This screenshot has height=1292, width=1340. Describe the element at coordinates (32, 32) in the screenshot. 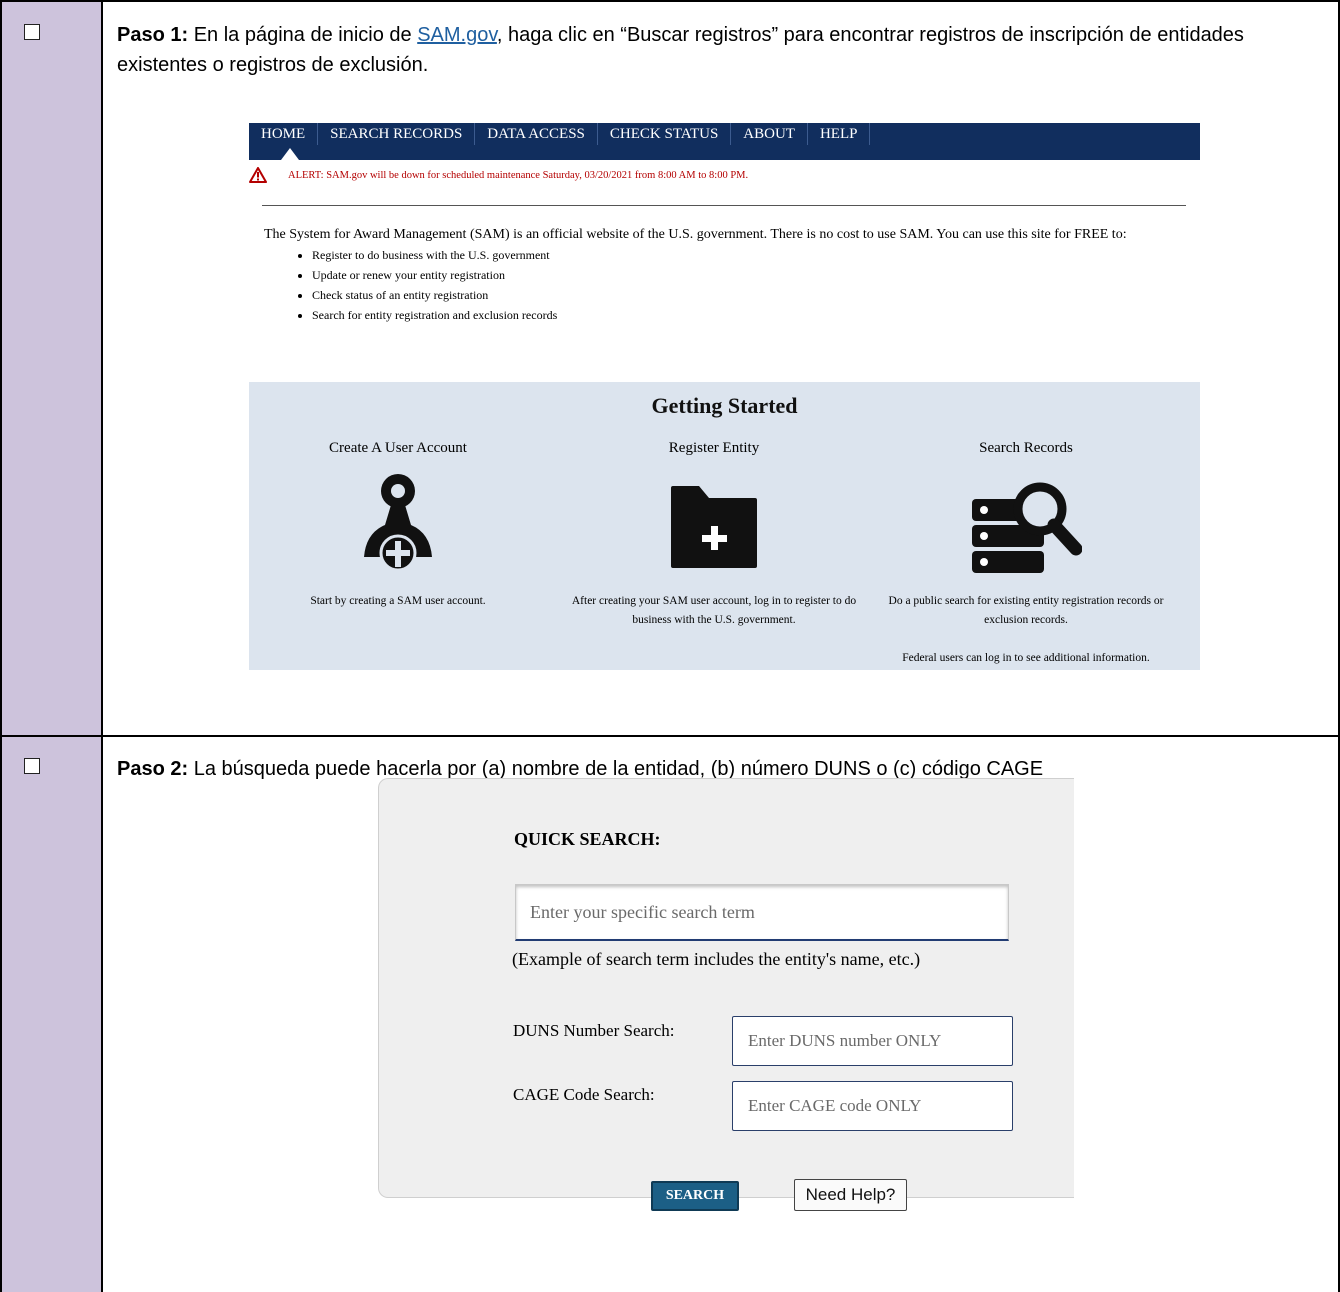

I see `step1-checkbox` at that location.